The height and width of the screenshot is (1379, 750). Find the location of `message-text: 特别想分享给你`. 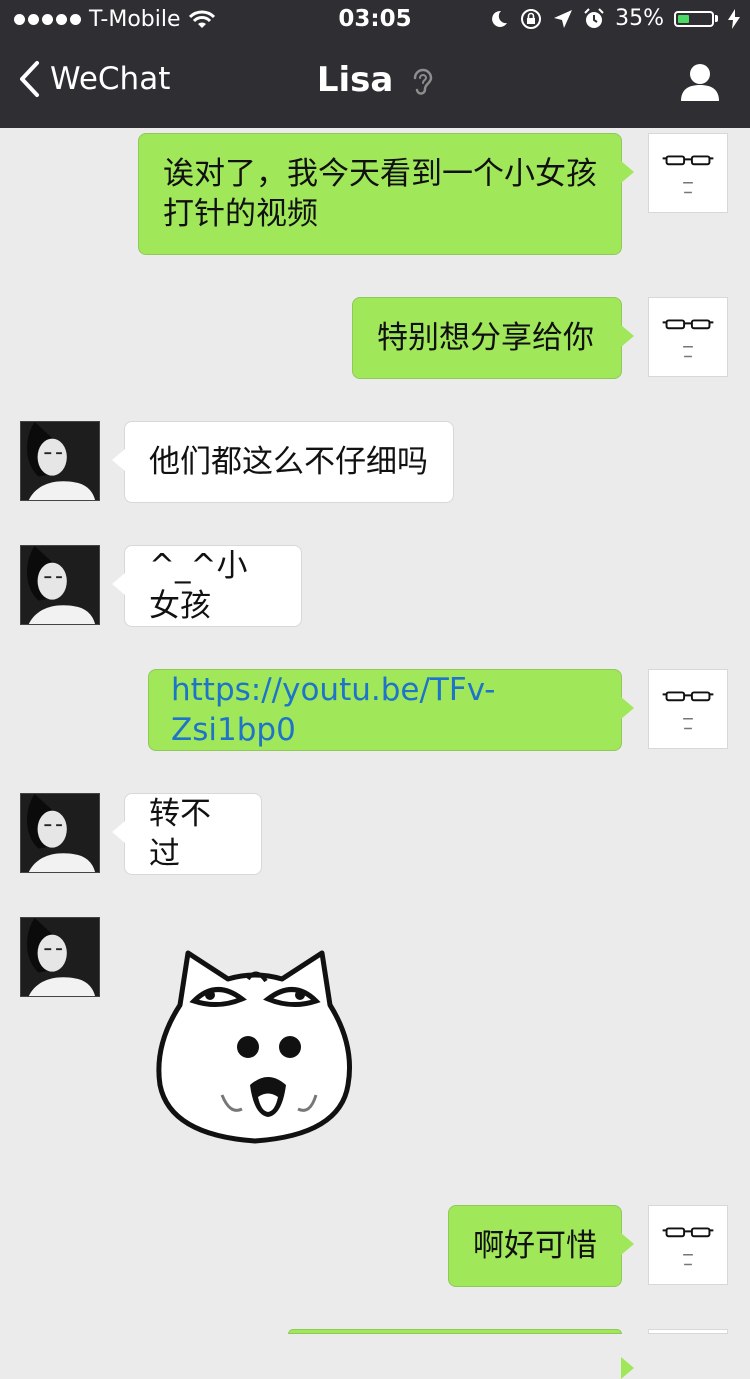

message-text: 特别想分享给你 is located at coordinates (485, 338).